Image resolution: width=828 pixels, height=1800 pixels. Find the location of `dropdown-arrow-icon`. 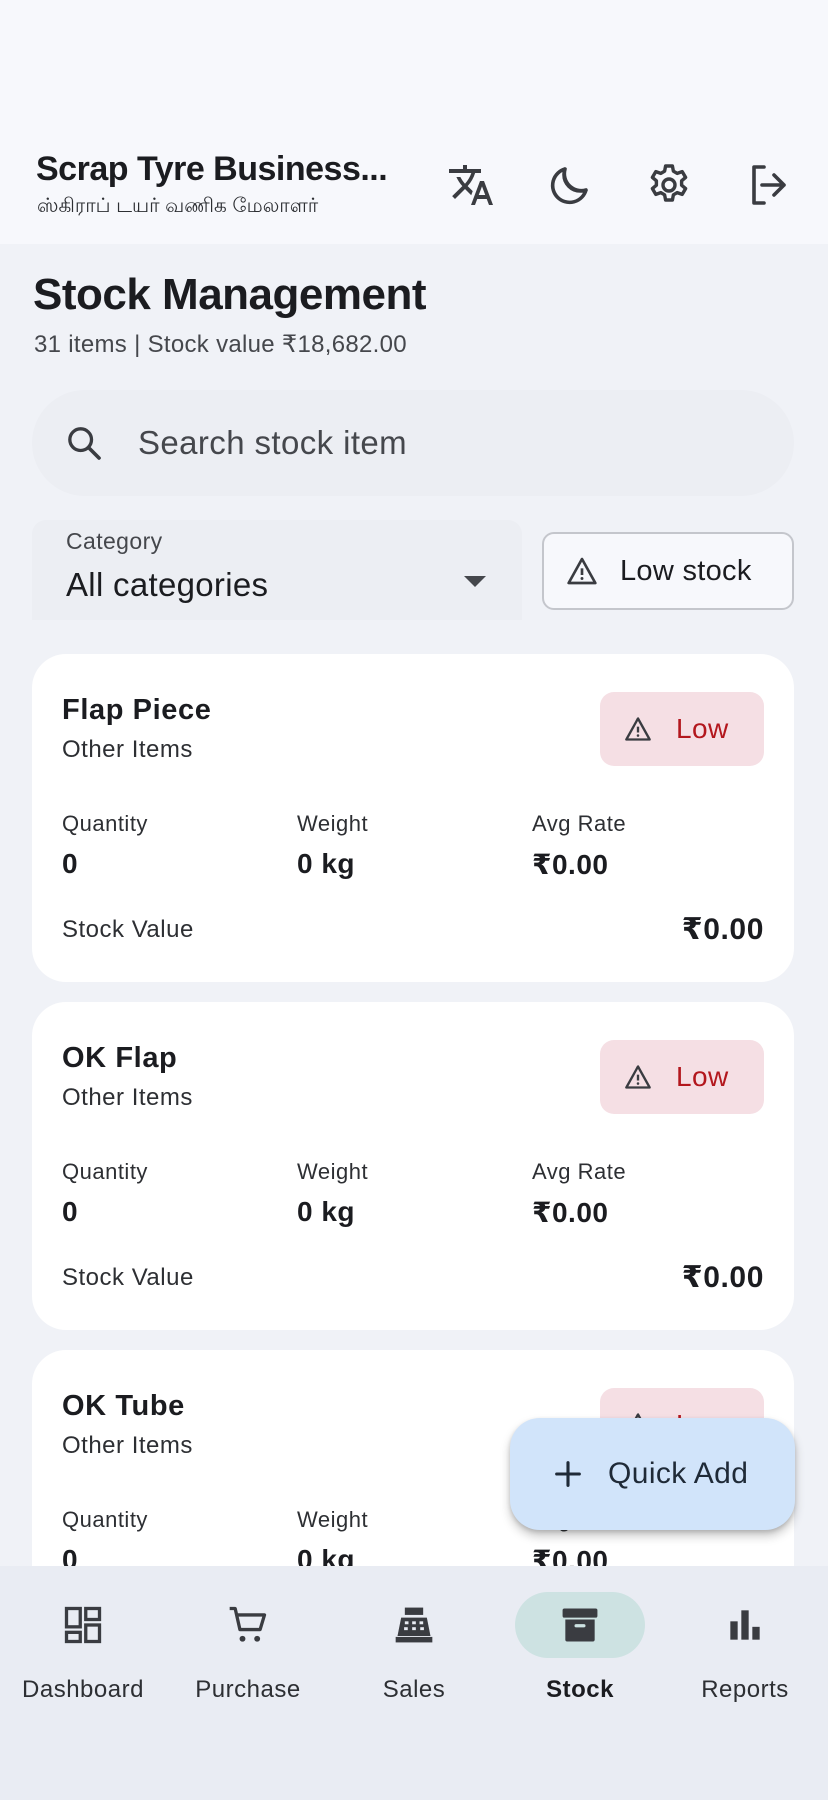

dropdown-arrow-icon is located at coordinates (475, 581).